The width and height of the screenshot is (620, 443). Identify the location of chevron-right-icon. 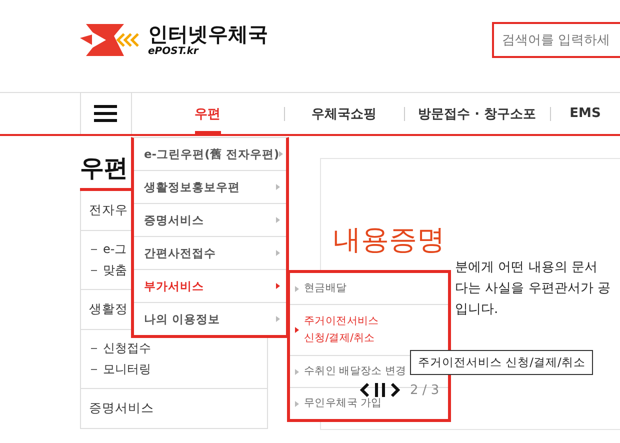
(395, 390).